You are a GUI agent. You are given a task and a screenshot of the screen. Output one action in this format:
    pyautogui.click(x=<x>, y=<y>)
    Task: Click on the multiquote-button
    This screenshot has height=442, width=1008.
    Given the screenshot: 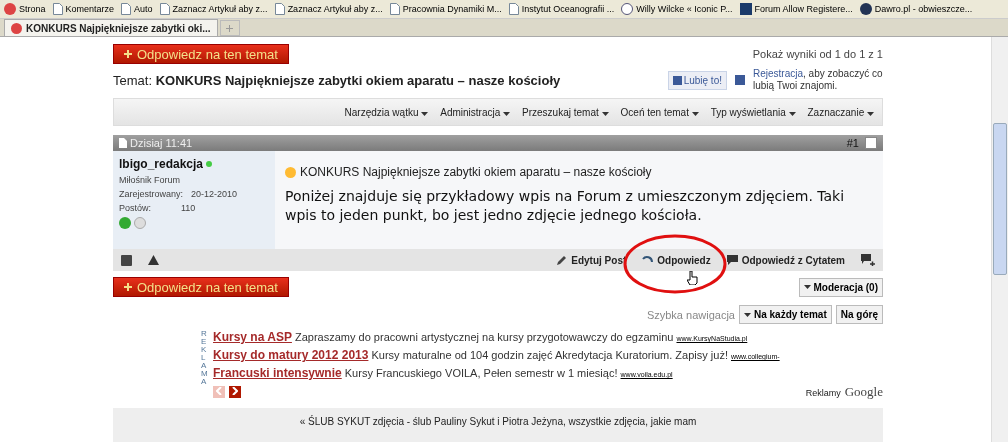 What is the action you would take?
    pyautogui.click(x=868, y=260)
    